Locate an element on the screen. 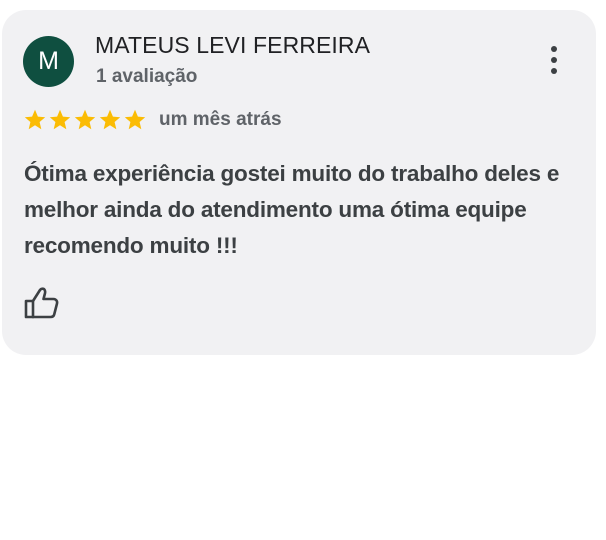  author-name: MATEUS LEVI FERREIRA is located at coordinates (232, 45).